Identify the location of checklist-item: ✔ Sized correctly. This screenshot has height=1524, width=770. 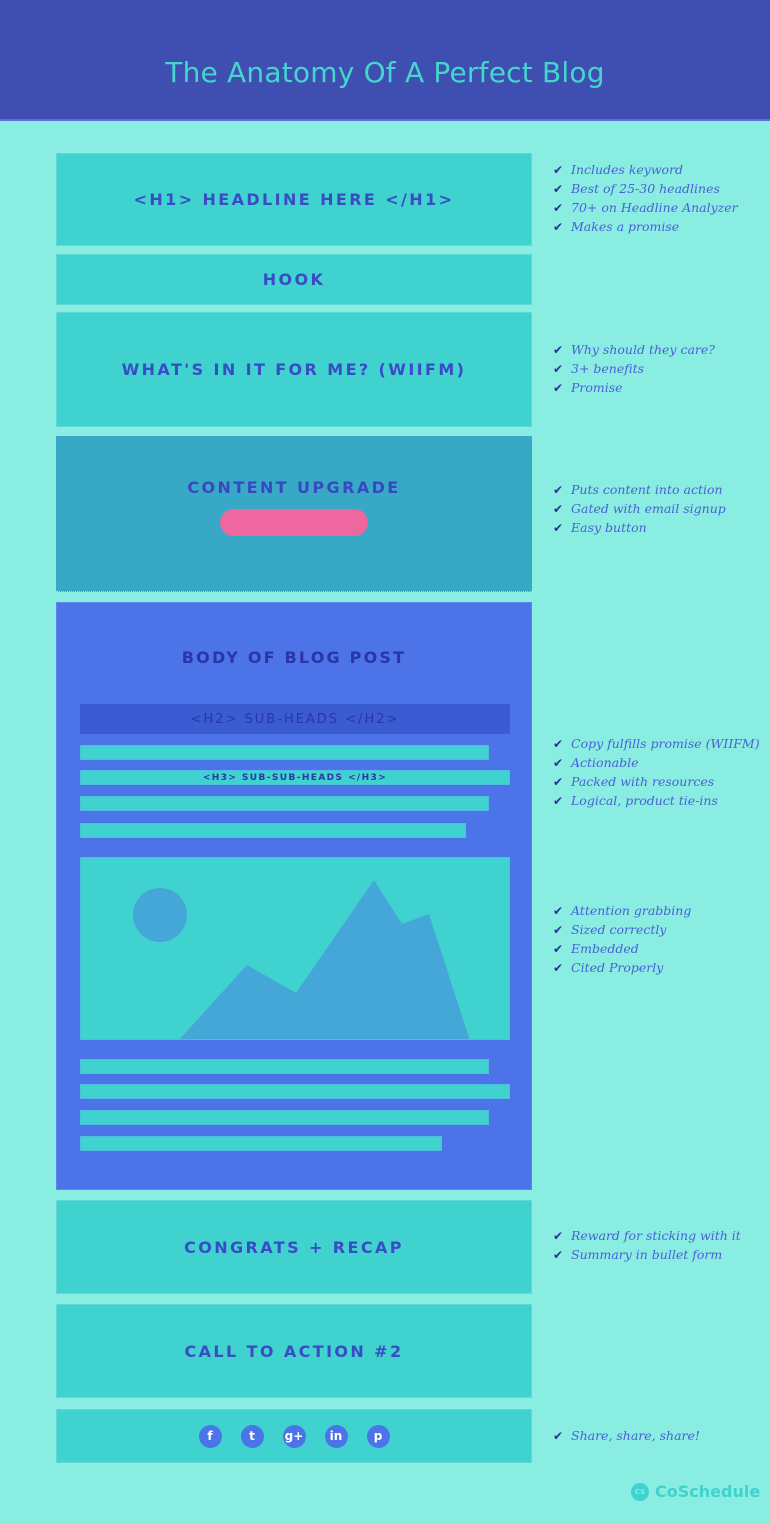
(610, 929).